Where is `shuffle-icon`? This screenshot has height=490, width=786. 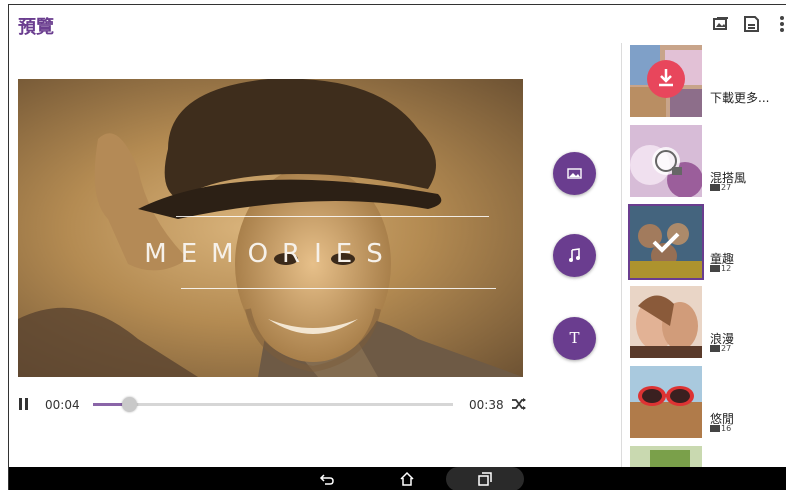 shuffle-icon is located at coordinates (519, 404).